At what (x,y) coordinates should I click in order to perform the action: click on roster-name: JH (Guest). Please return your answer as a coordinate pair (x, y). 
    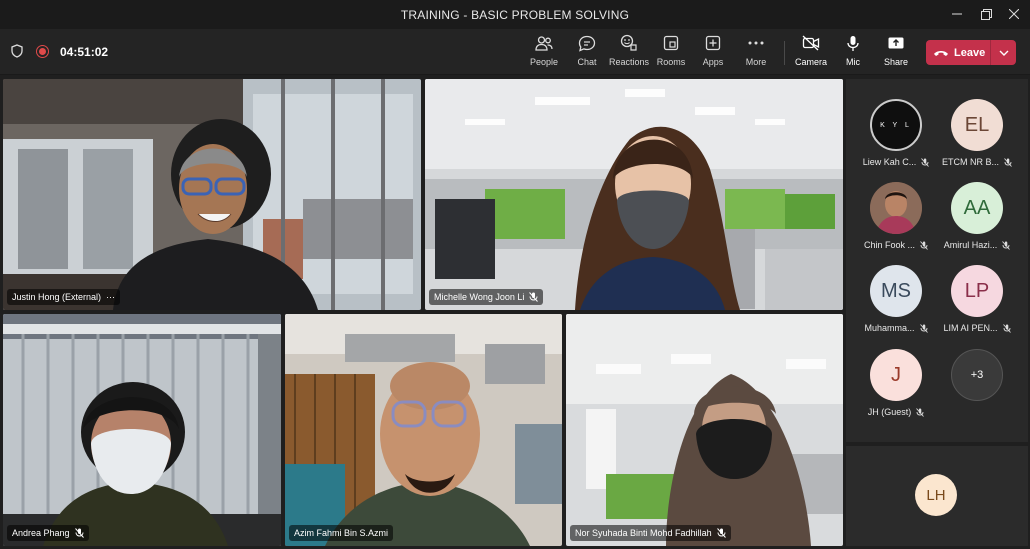
    Looking at the image, I should click on (896, 412).